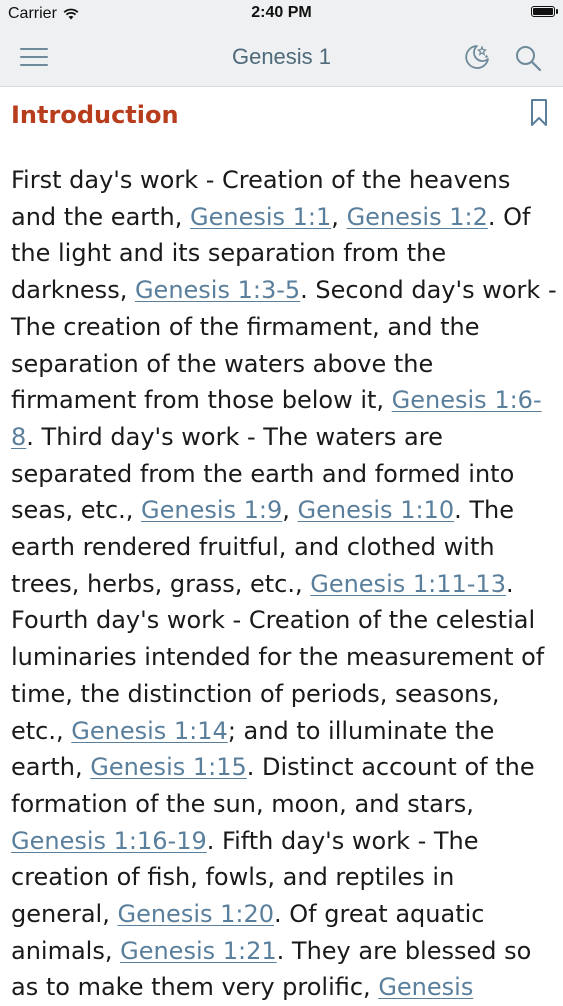  I want to click on status-right, so click(544, 11).